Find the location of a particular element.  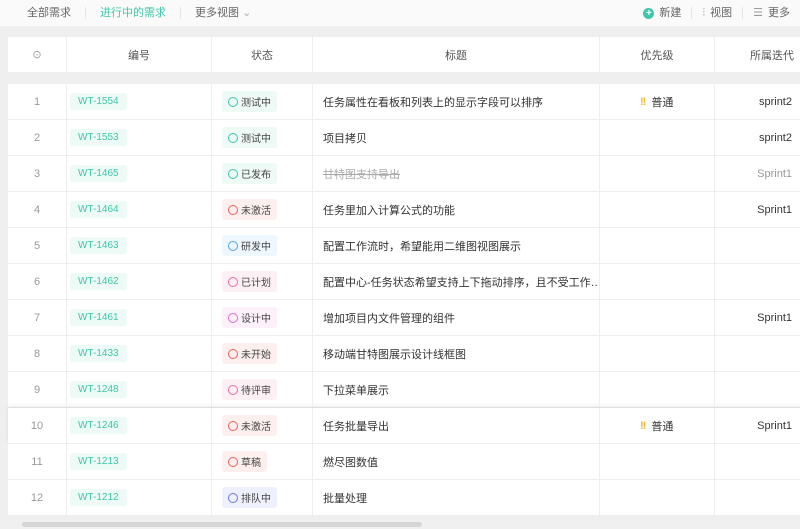

requirement-id: WT-1465 is located at coordinates (98, 173).